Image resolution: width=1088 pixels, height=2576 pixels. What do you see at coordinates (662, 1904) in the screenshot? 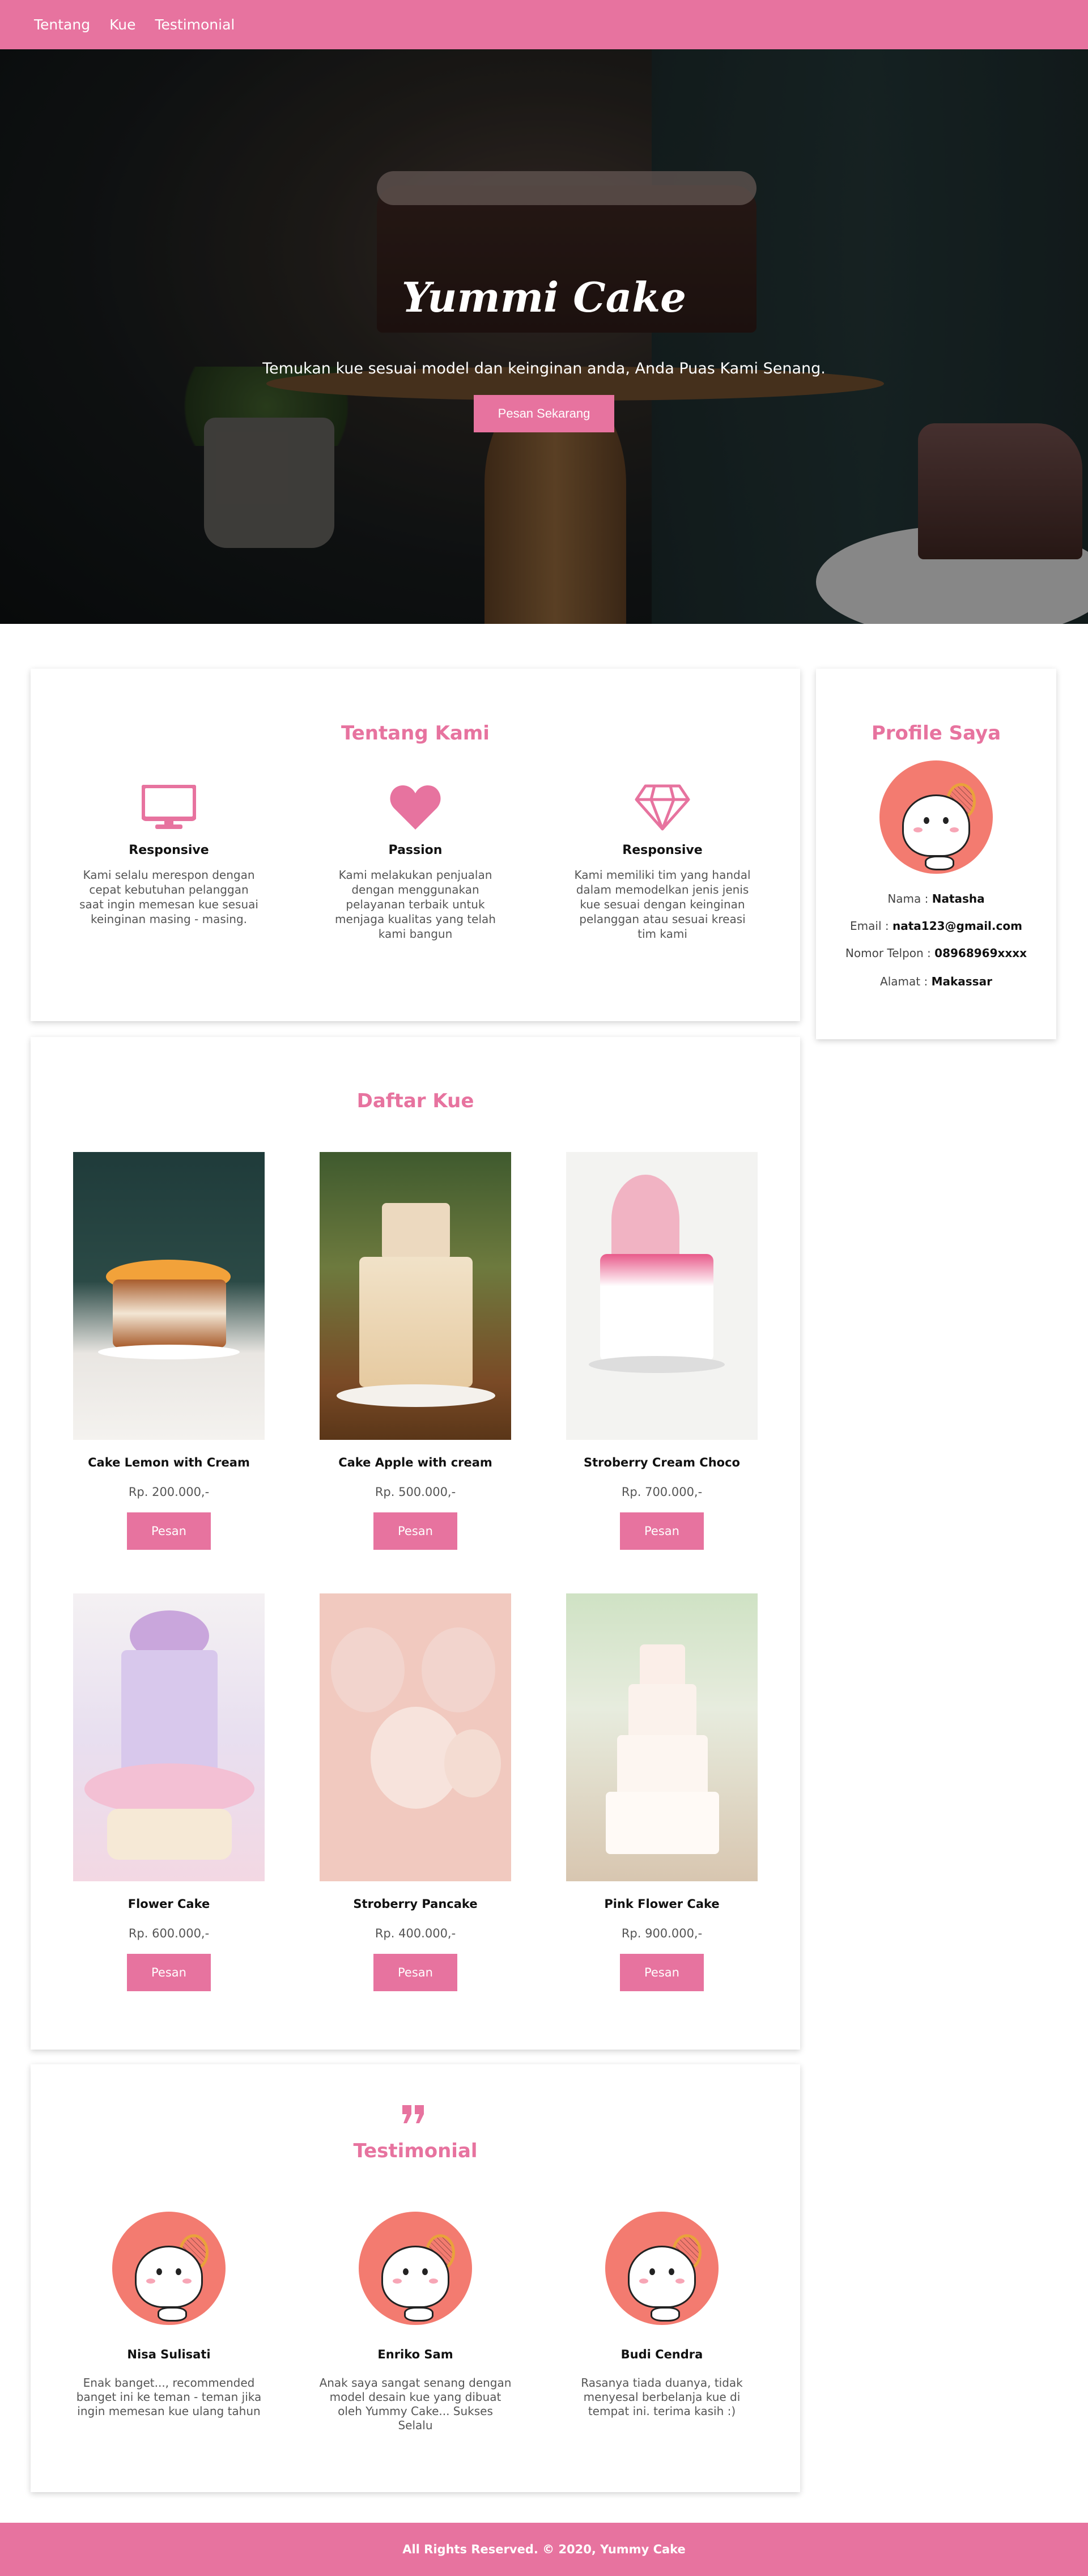
I see `product-name: Pink Flower Cake` at bounding box center [662, 1904].